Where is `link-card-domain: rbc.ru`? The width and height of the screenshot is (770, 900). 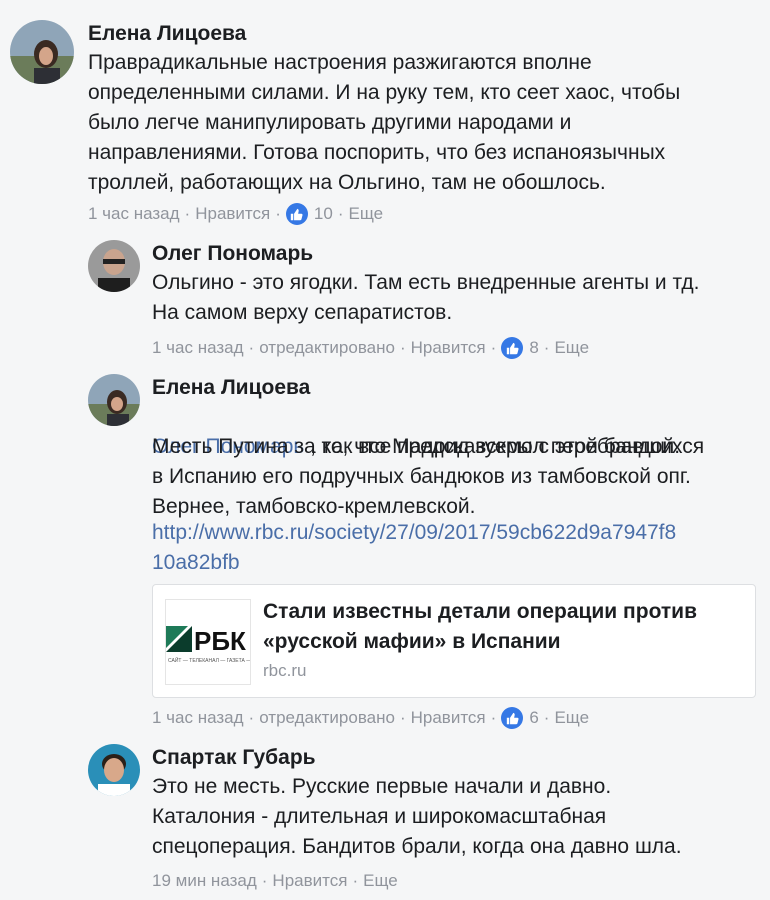 link-card-domain: rbc.ru is located at coordinates (285, 670).